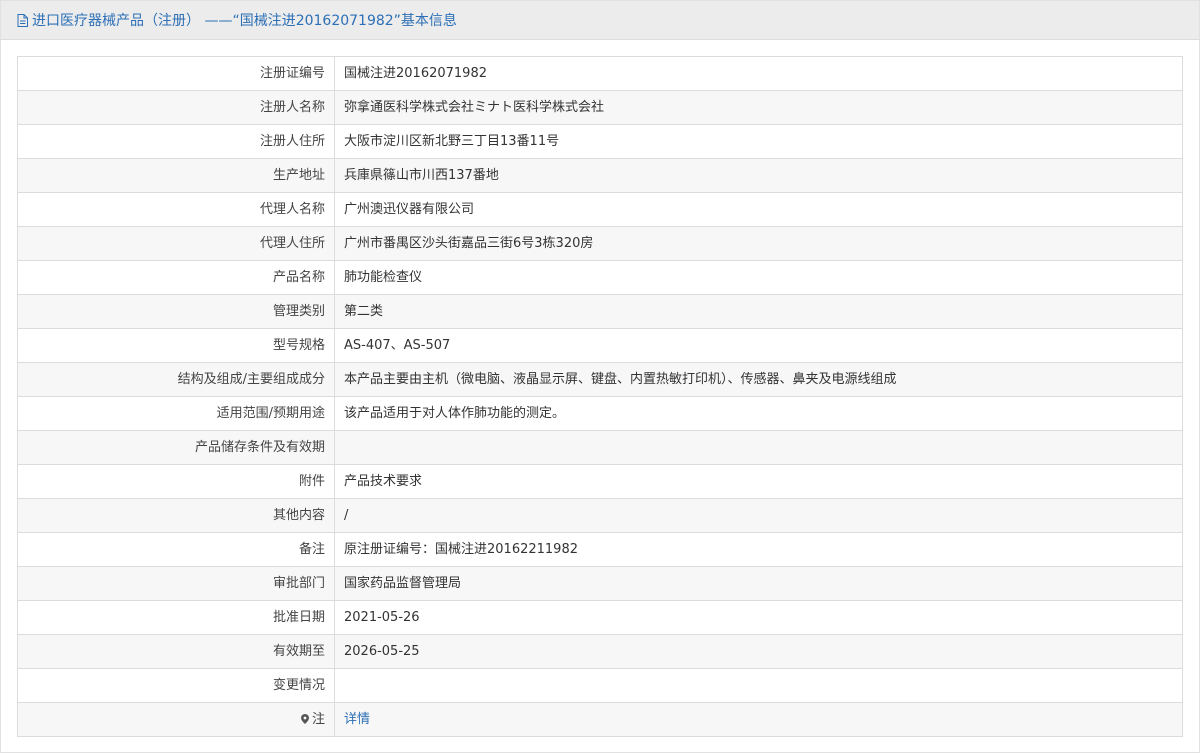 The height and width of the screenshot is (753, 1200). Describe the element at coordinates (318, 719) in the screenshot. I see `note-label: 注` at that location.